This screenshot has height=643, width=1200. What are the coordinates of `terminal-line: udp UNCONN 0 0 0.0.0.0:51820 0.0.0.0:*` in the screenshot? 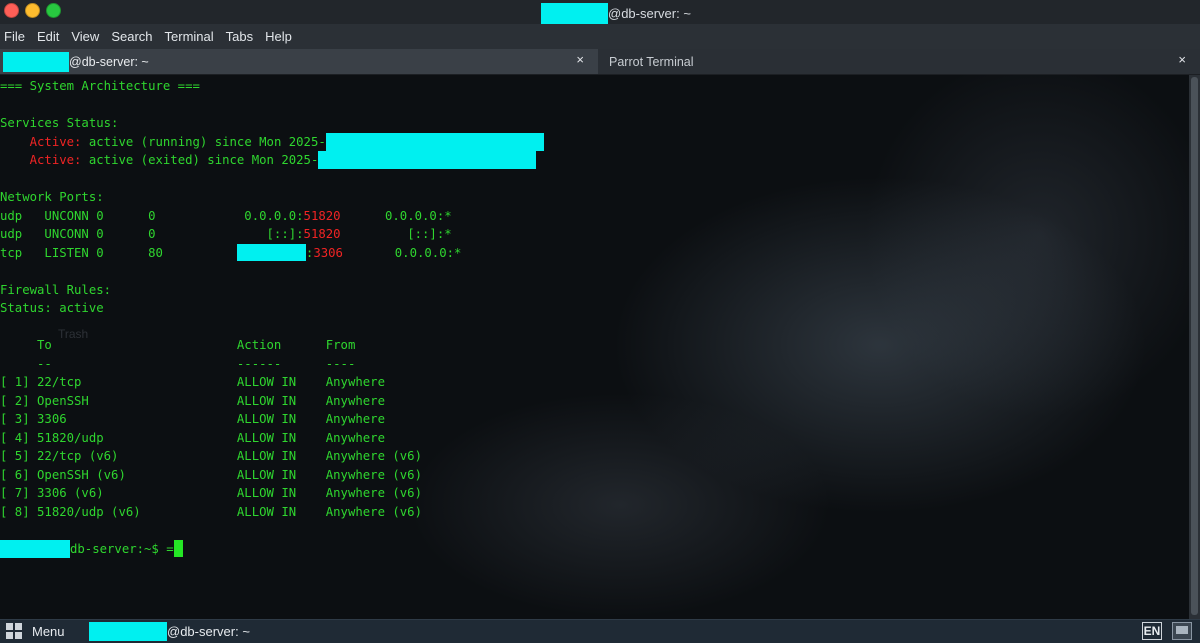 It's located at (226, 216).